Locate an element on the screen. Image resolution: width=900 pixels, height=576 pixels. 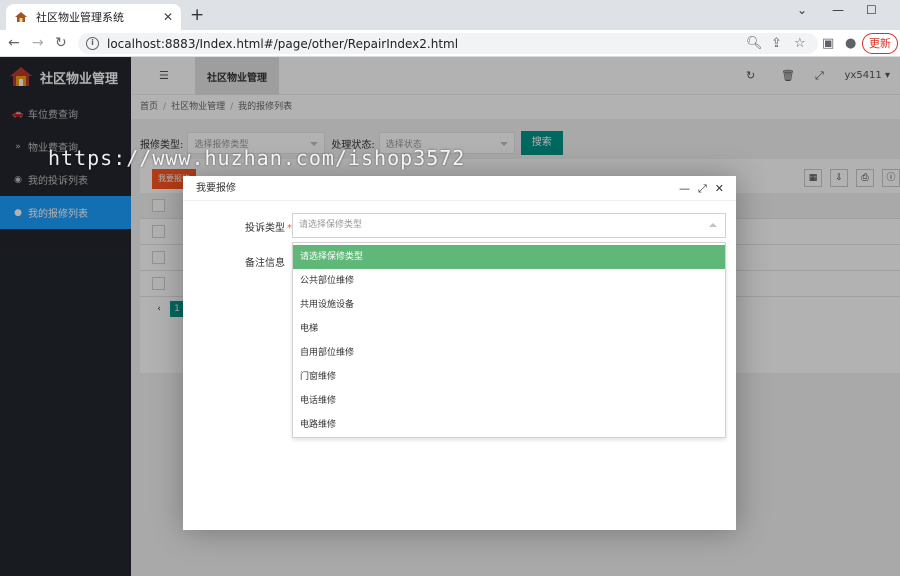
bookmark-star-icon: ☆ is located at coordinates (800, 43).